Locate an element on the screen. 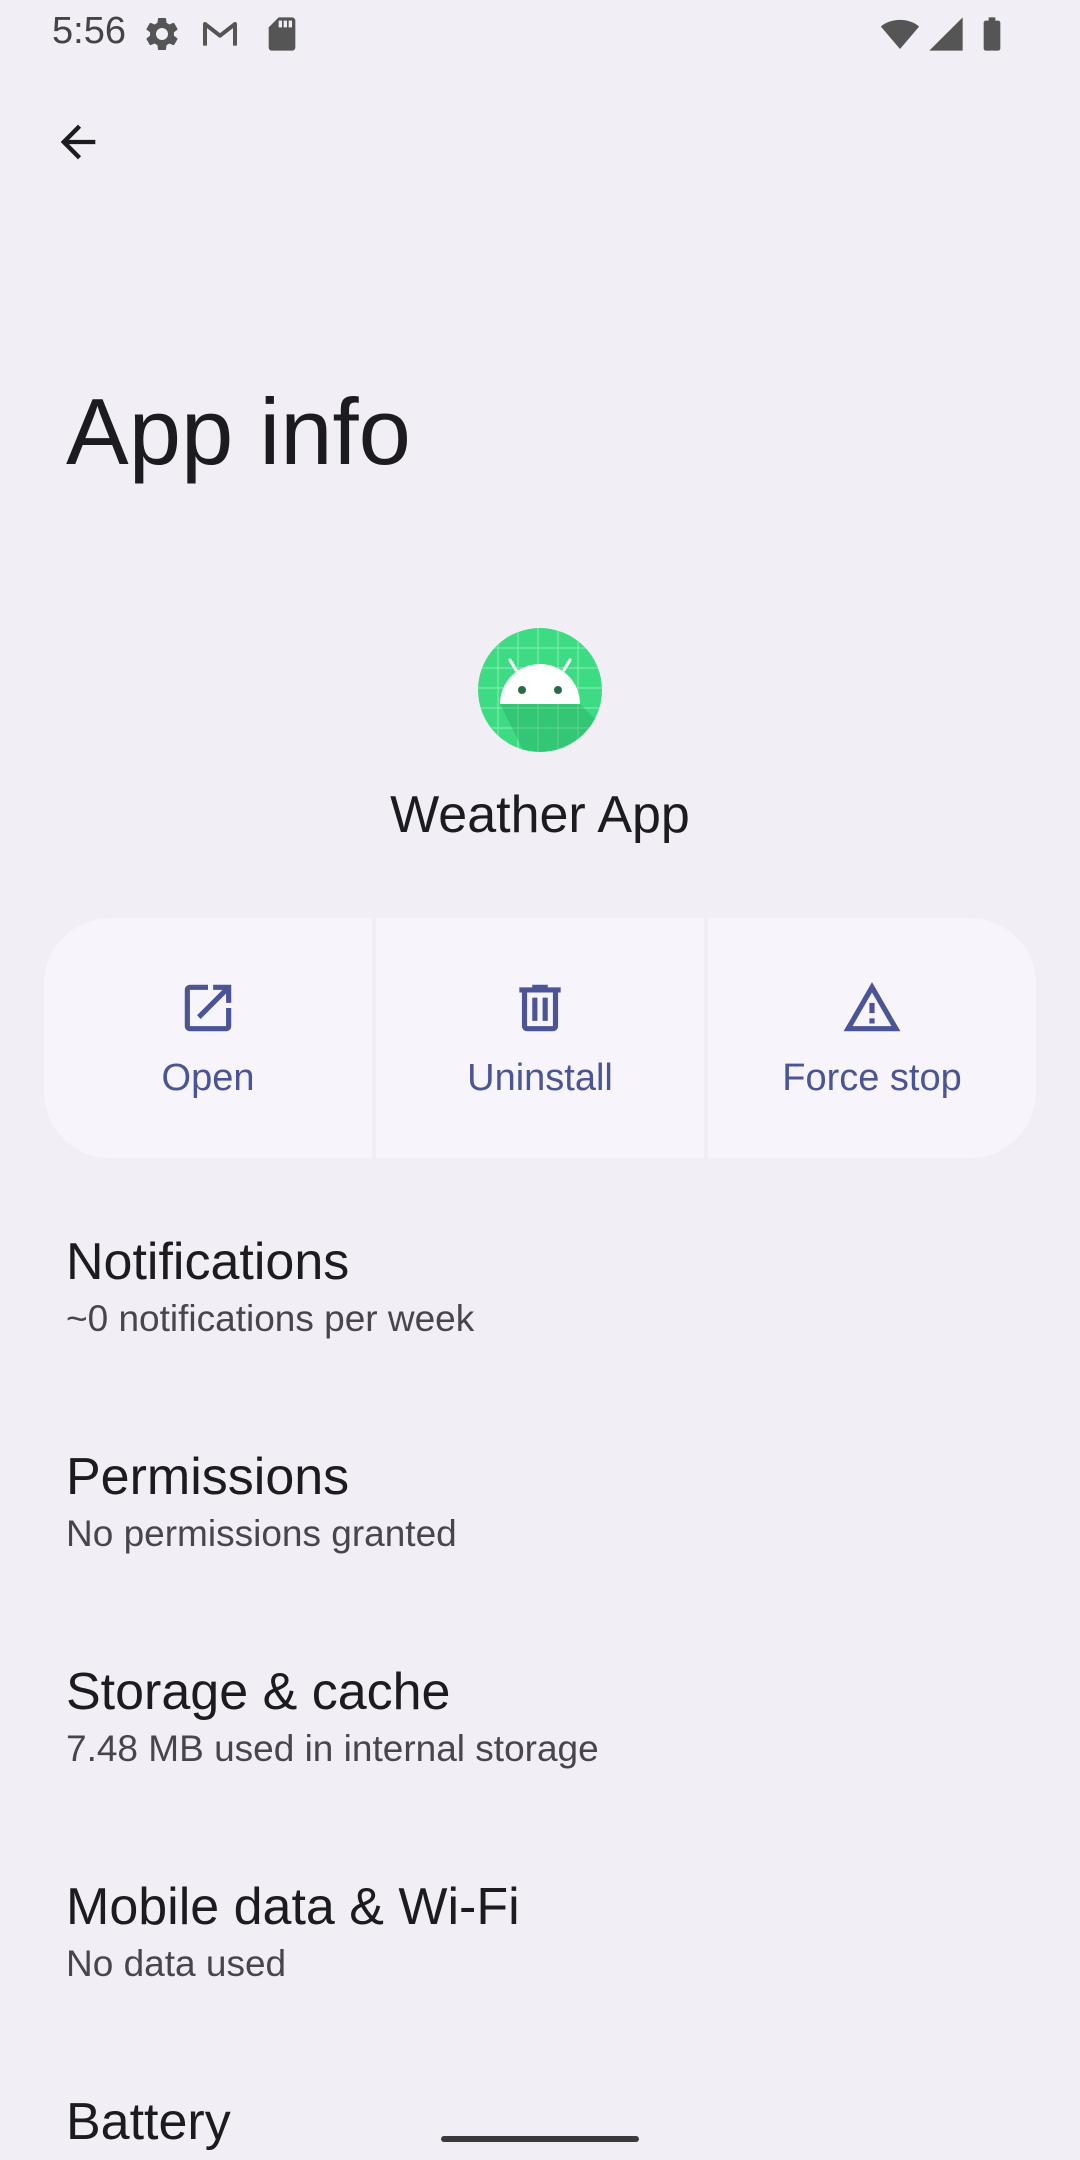  uninstall-button: Uninstall is located at coordinates (540, 1038).